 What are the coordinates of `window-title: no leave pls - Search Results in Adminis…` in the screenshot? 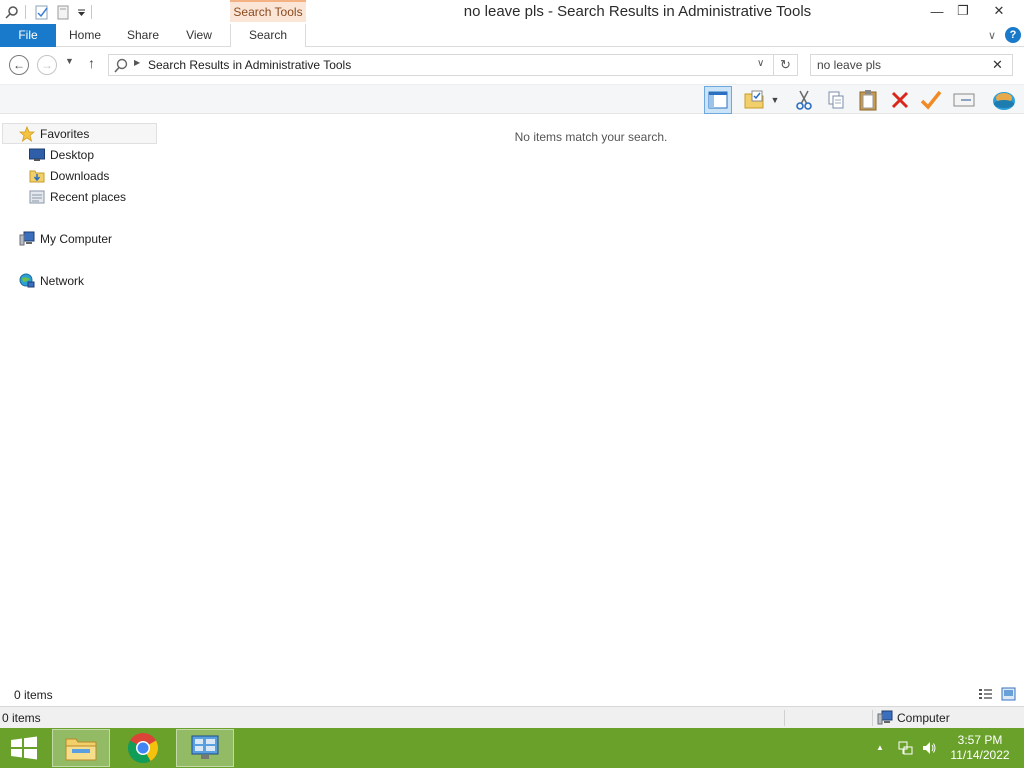 It's located at (637, 11).